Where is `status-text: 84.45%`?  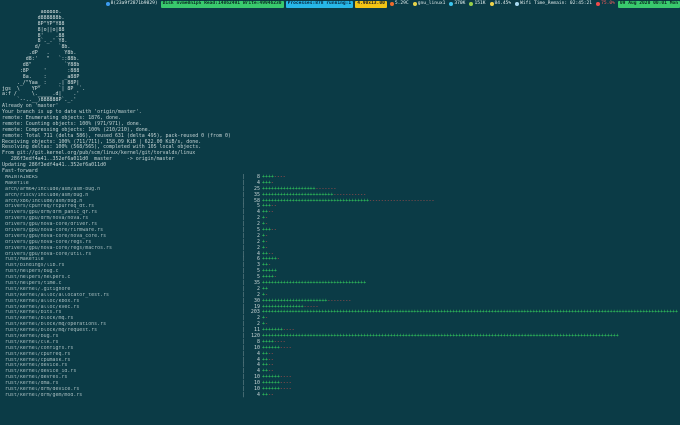 status-text: 84.45% is located at coordinates (503, 3).